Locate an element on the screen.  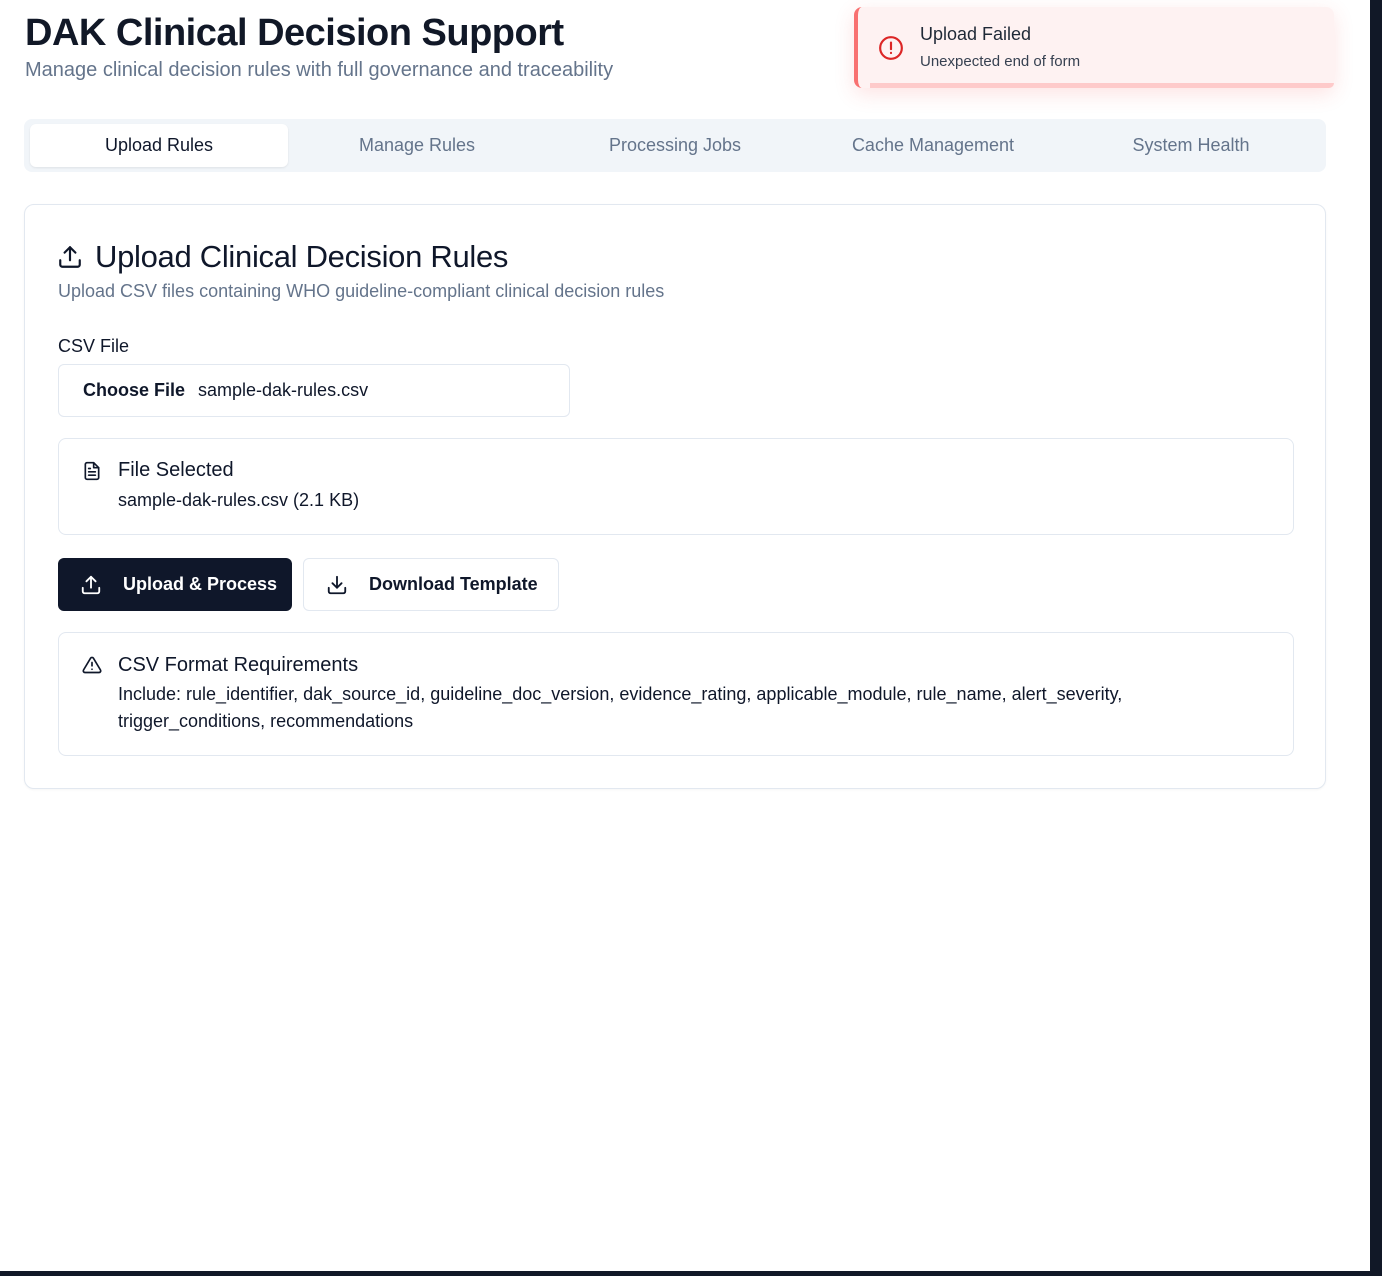
alert-circle-icon is located at coordinates (891, 48).